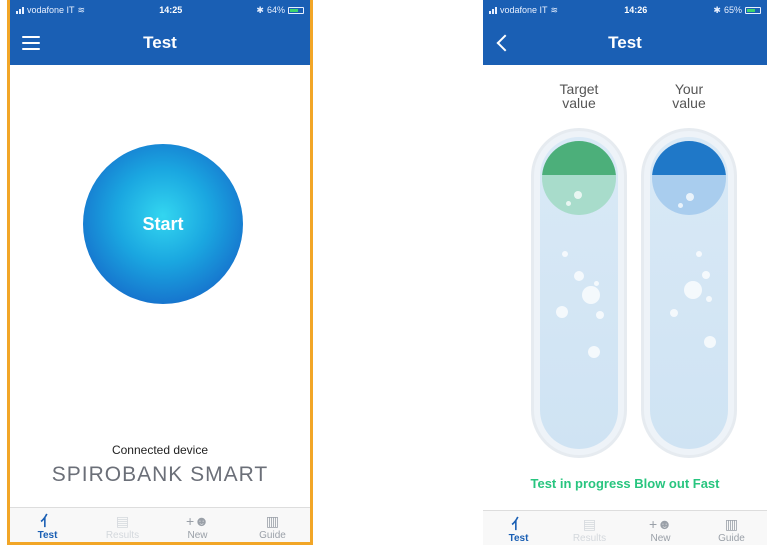 This screenshot has height=545, width=774. What do you see at coordinates (160, 474) in the screenshot?
I see `device-name: SPIROBANK SMART` at bounding box center [160, 474].